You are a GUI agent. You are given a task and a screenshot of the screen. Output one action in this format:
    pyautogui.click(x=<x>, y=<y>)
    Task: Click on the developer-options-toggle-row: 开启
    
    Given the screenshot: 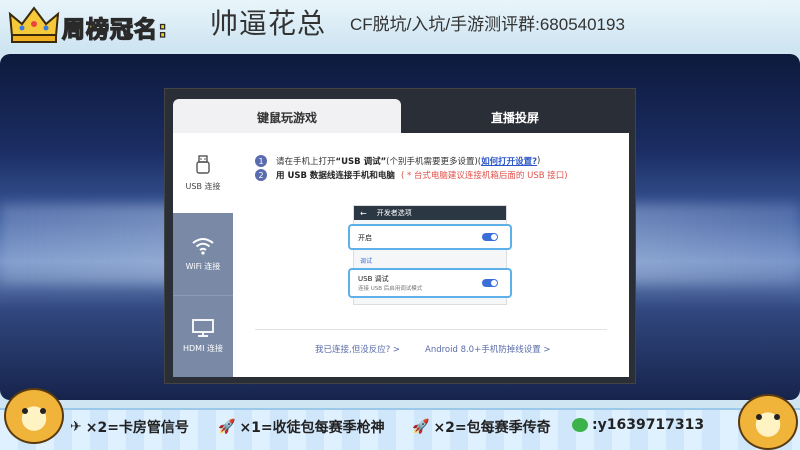 What is the action you would take?
    pyautogui.click(x=430, y=237)
    